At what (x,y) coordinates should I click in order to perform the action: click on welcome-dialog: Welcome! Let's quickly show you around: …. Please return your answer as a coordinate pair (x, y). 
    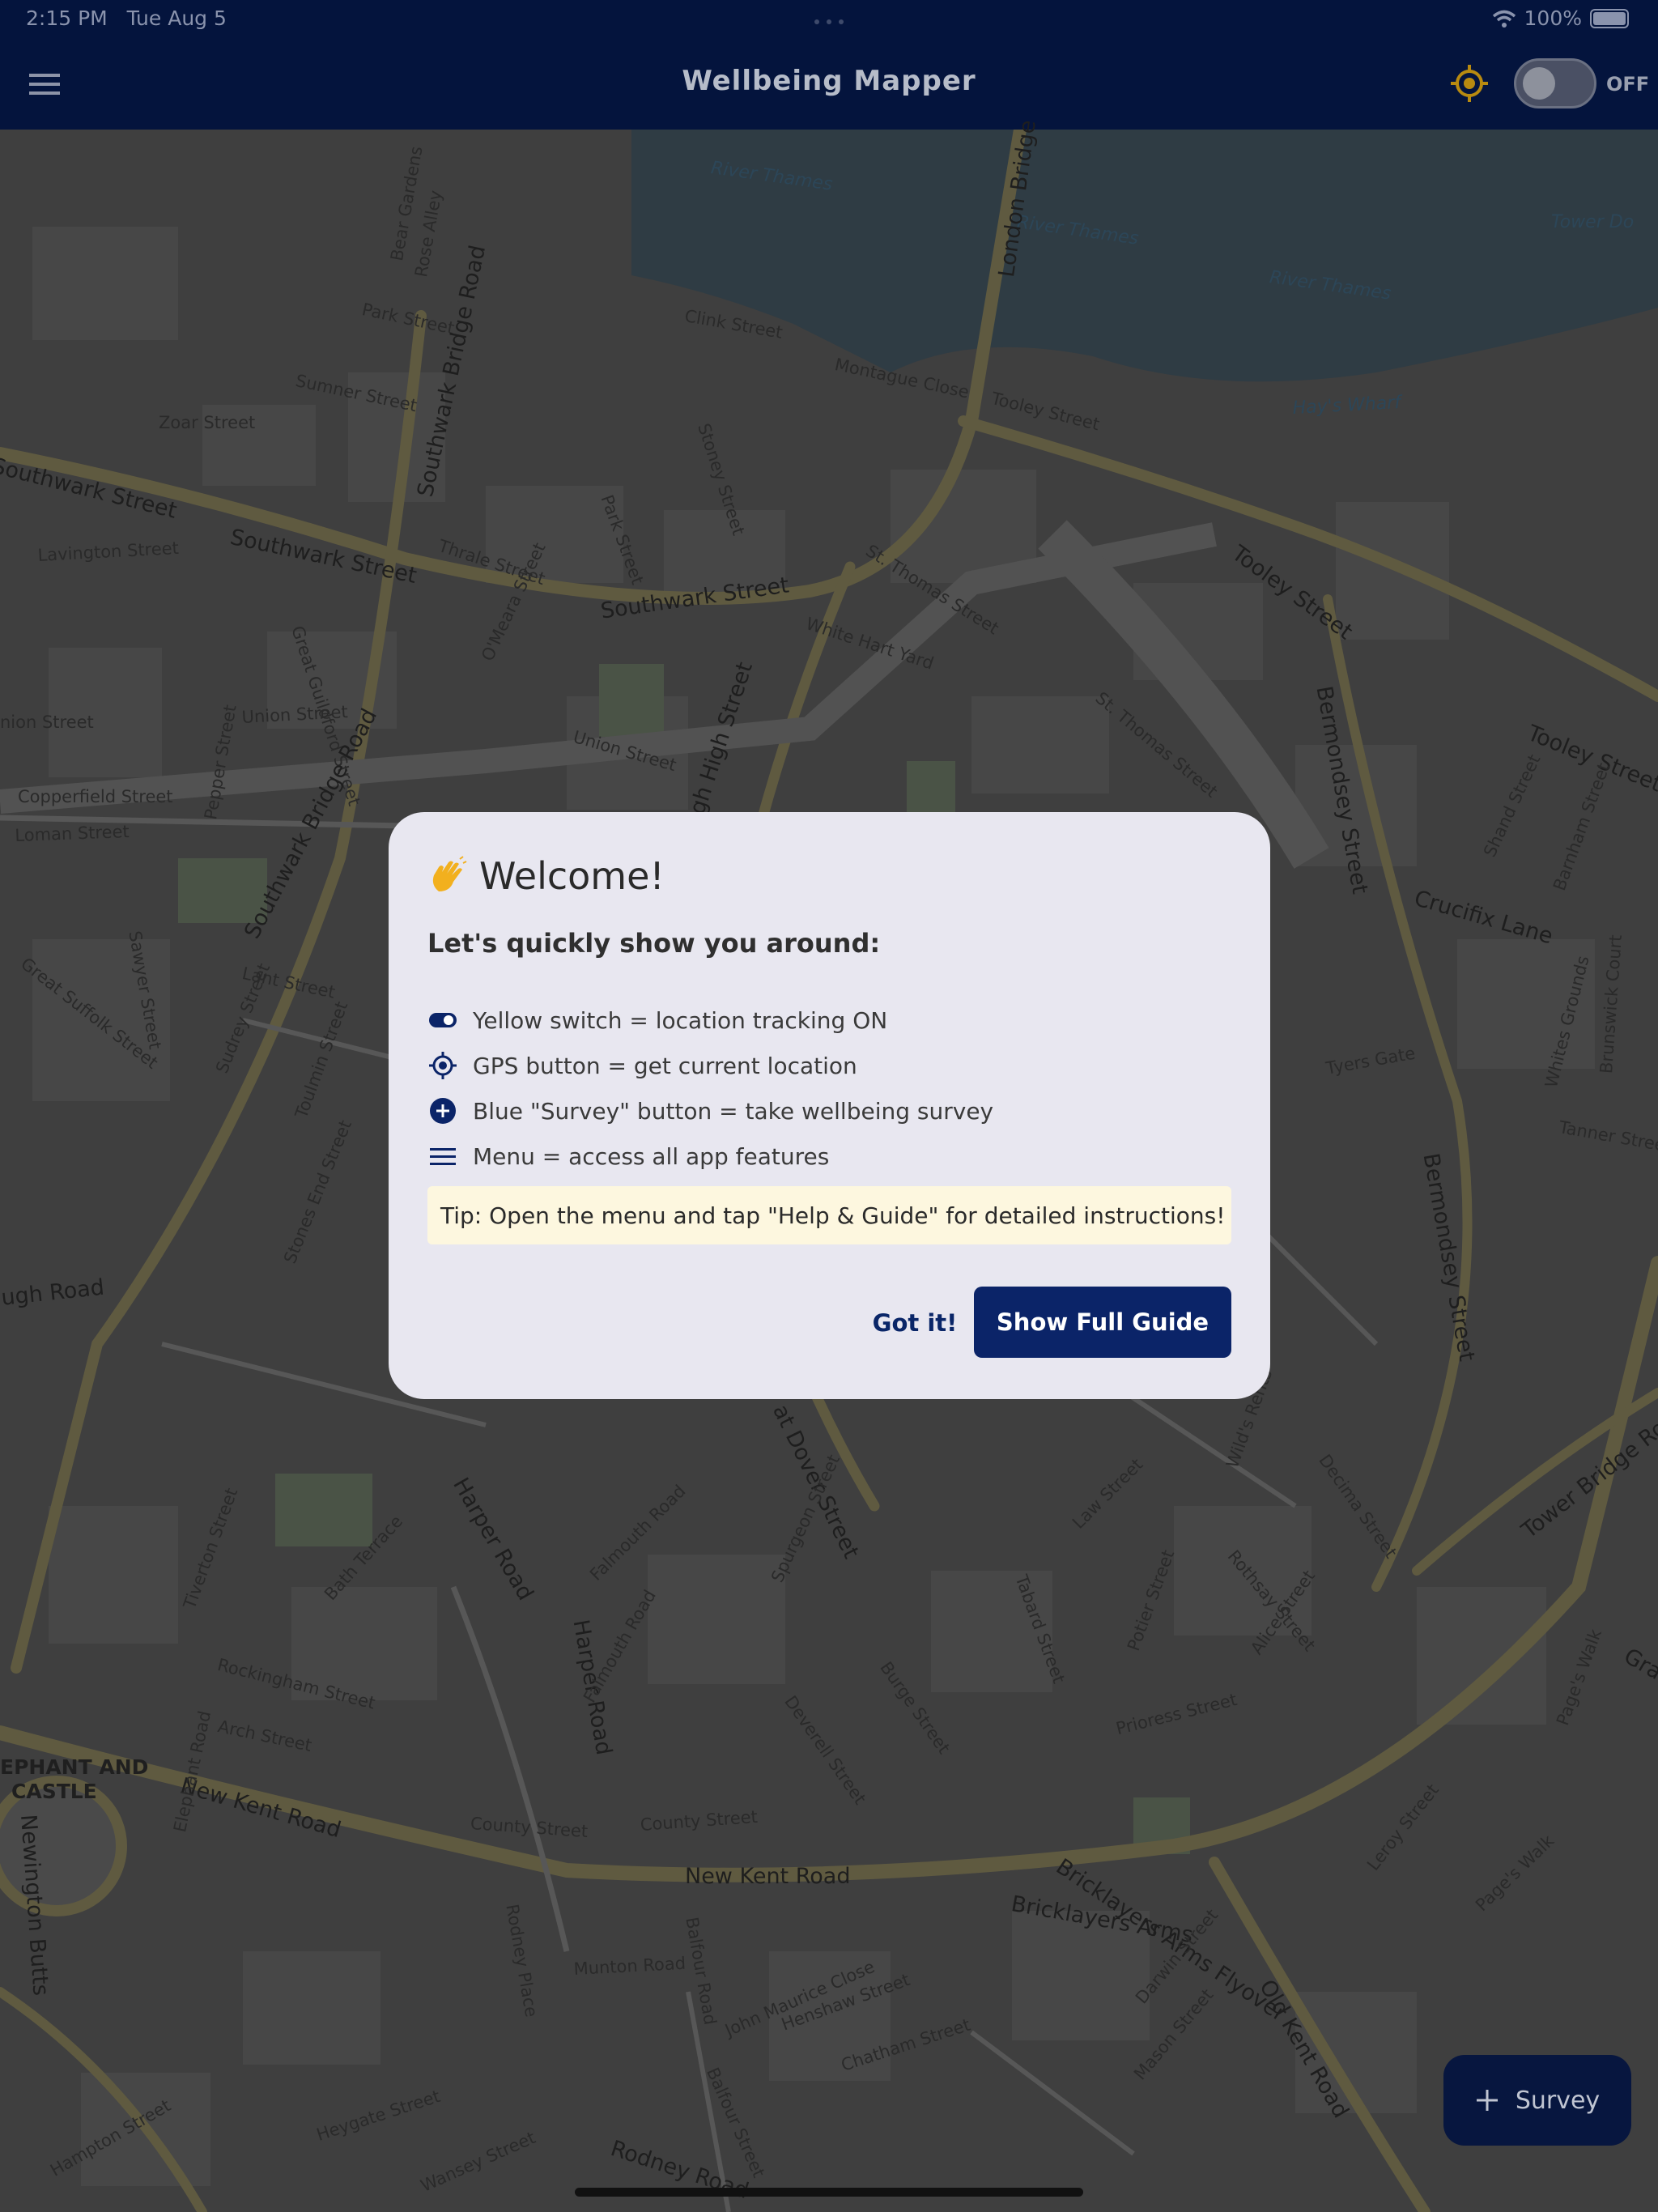
    Looking at the image, I should click on (829, 1105).